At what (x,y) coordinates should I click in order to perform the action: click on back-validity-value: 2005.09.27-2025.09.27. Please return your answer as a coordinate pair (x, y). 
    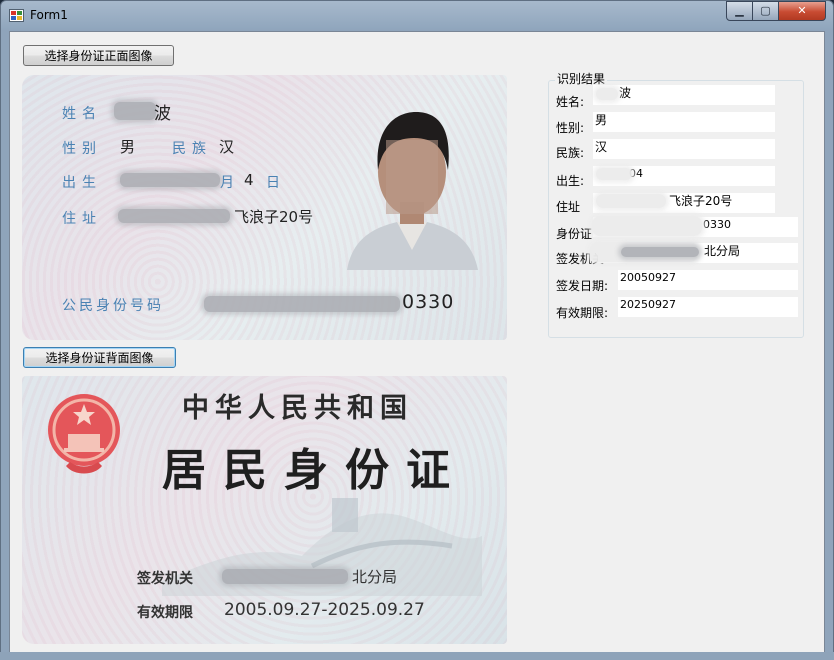
    Looking at the image, I should click on (324, 610).